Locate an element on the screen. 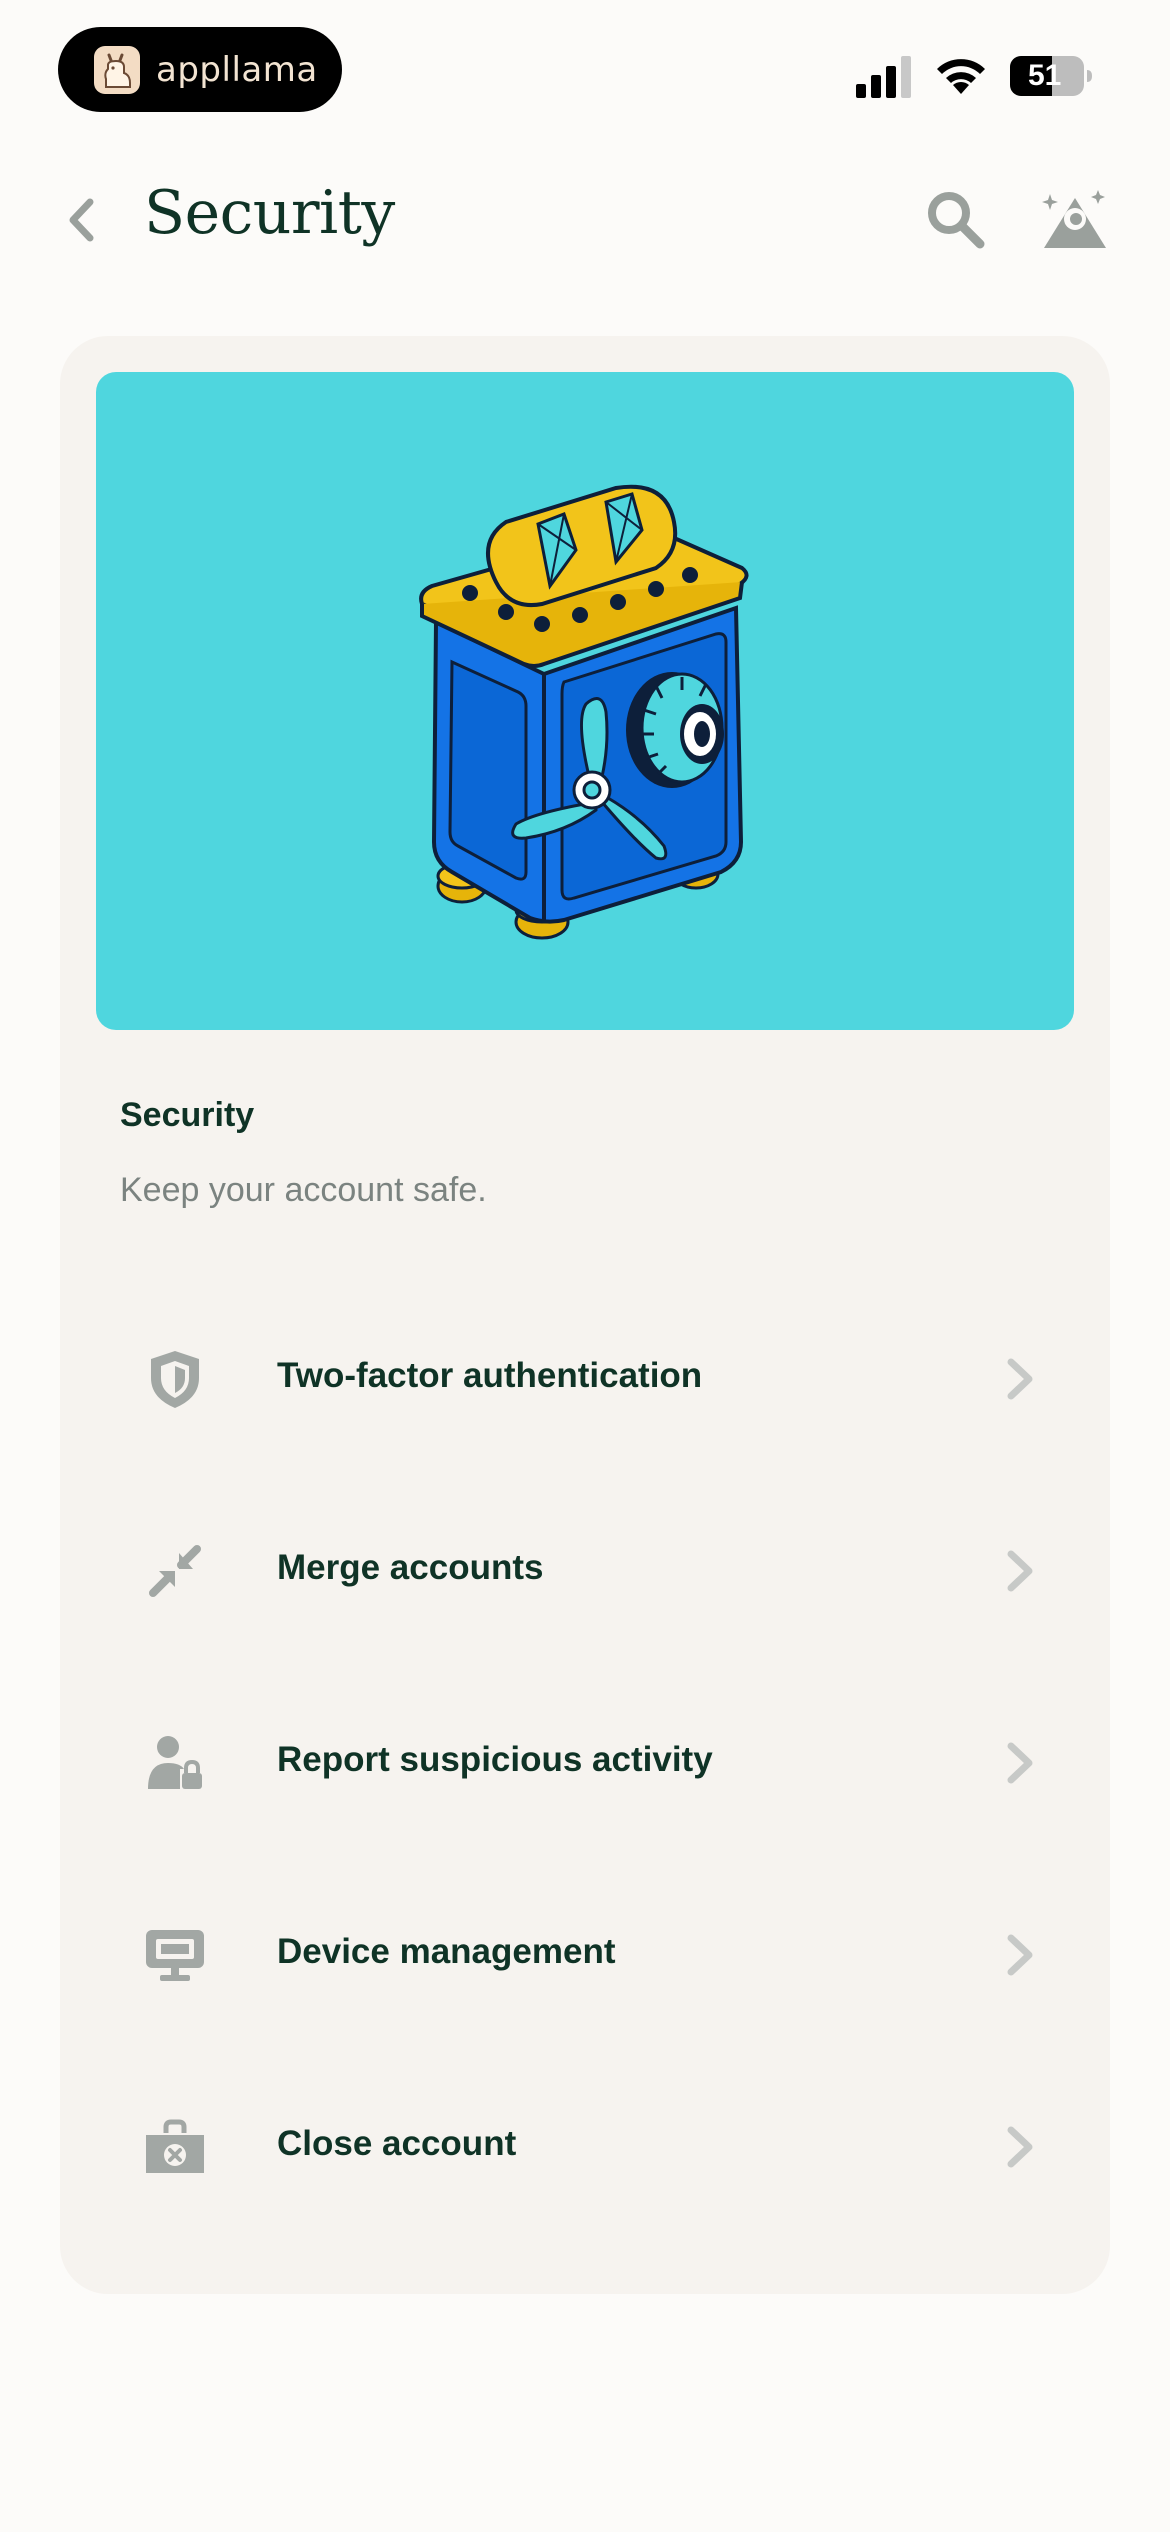 The image size is (1170, 2532). back-button is located at coordinates (81, 220).